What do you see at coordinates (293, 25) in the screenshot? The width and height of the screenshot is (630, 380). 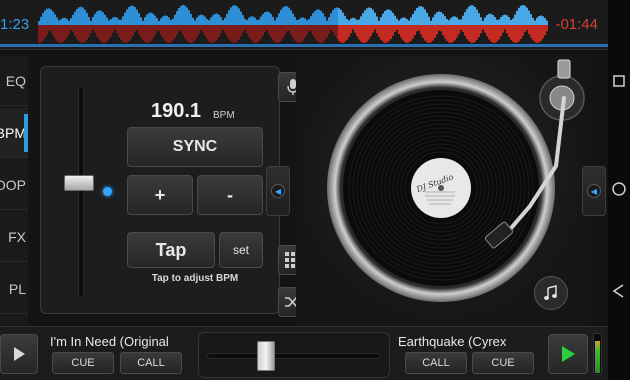 I see `track-waveform` at bounding box center [293, 25].